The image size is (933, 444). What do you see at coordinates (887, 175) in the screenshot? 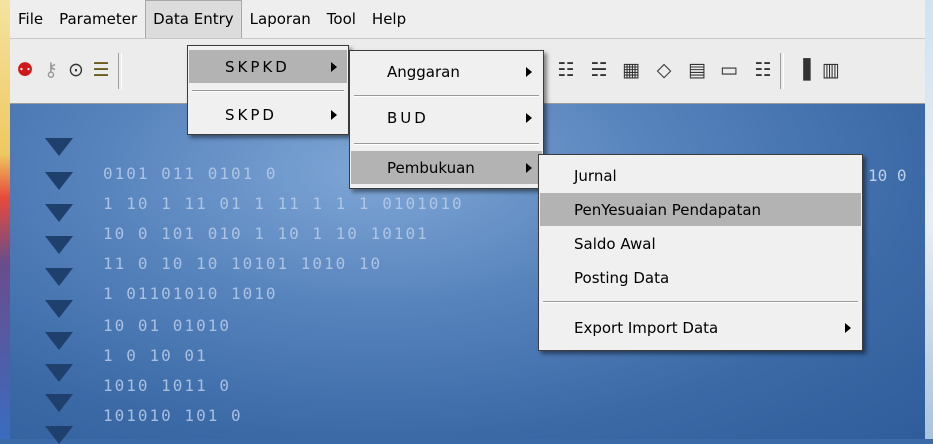
I see `binary-line-right: 10 0` at bounding box center [887, 175].